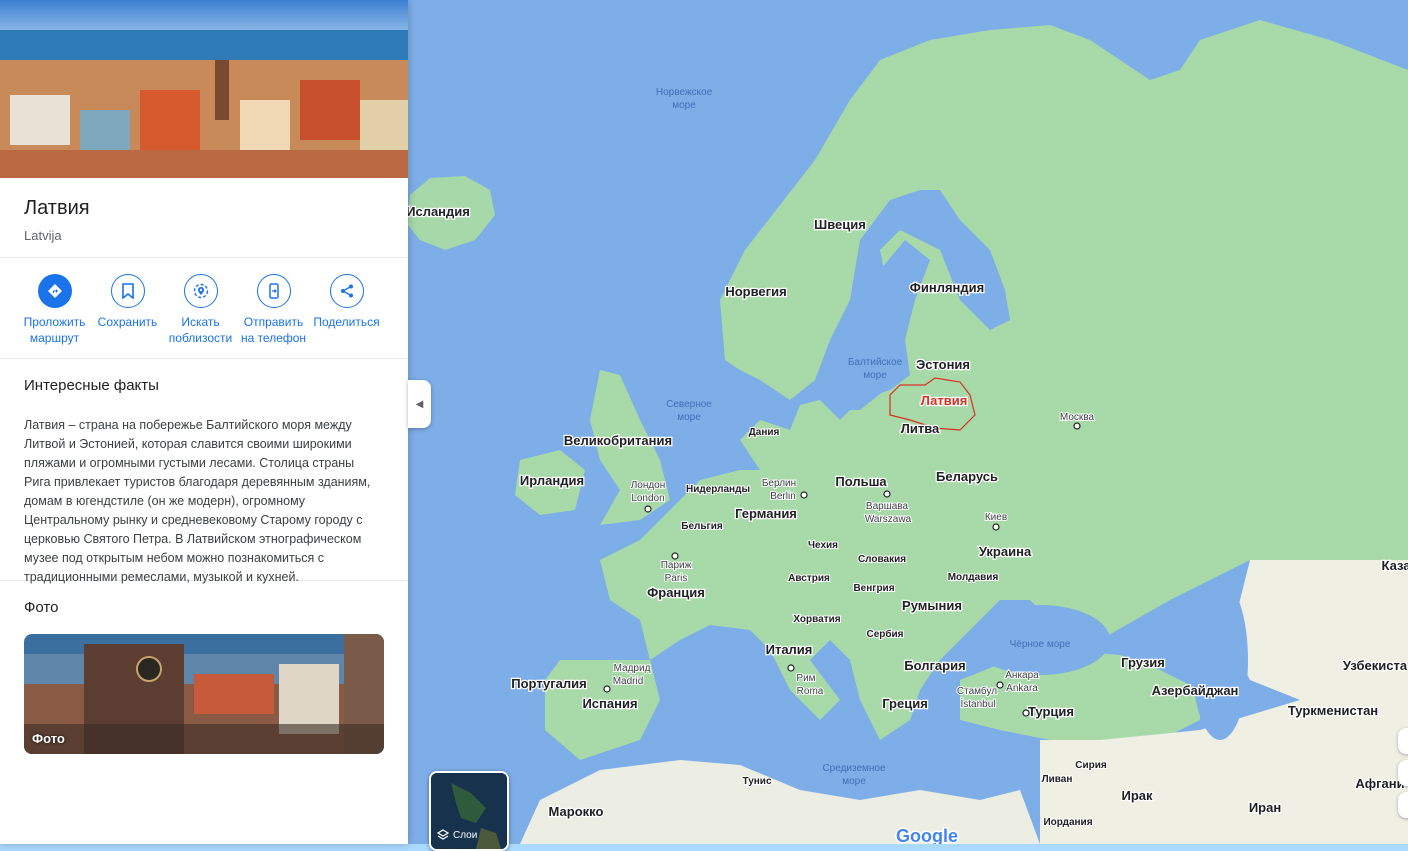  I want to click on country-label: Марокко, so click(575, 812).